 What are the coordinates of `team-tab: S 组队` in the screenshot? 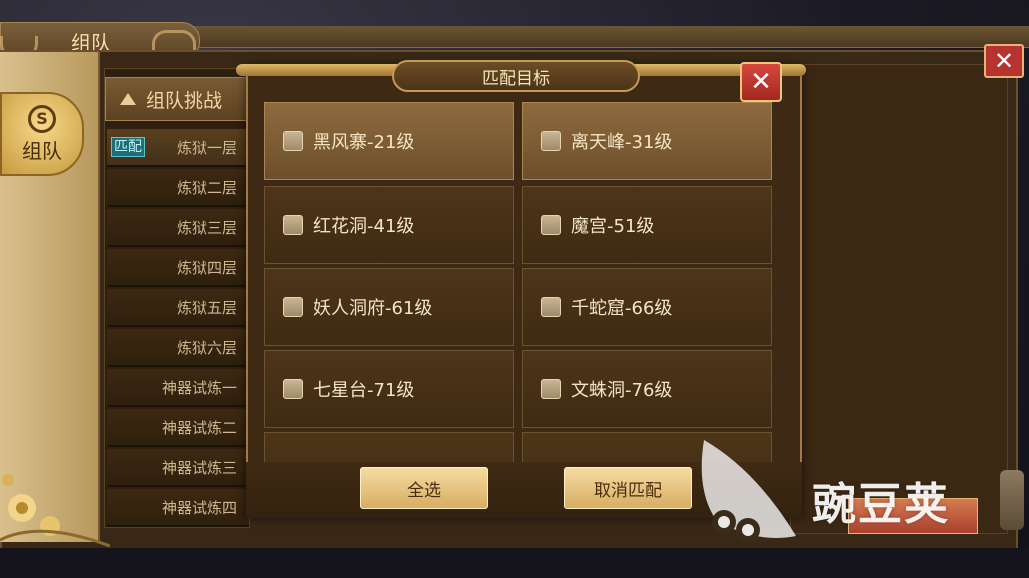 It's located at (42, 134).